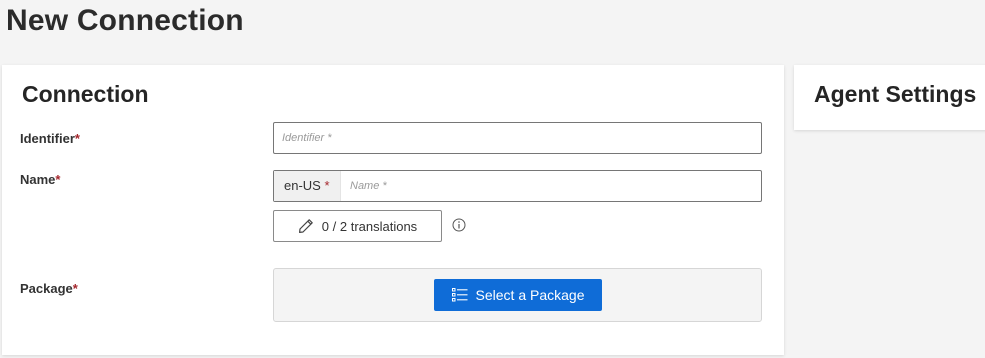  What do you see at coordinates (305, 226) in the screenshot?
I see `pencil-icon` at bounding box center [305, 226].